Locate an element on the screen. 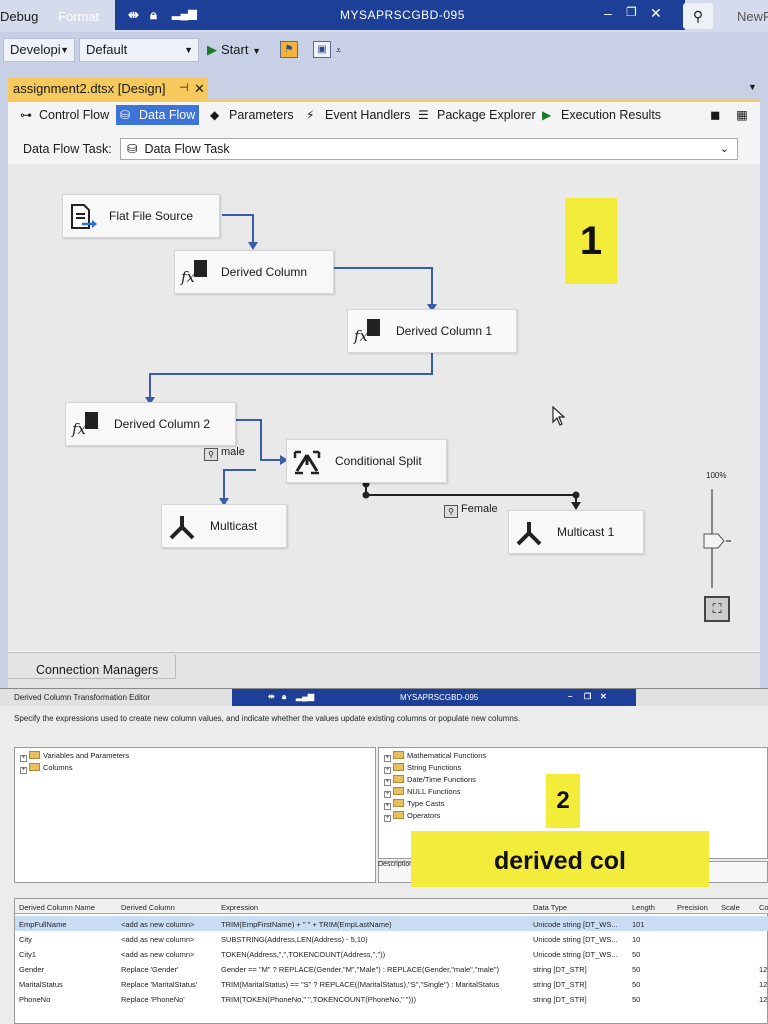  tab-control-flow: ⊶ Control Flow is located at coordinates (64, 115).